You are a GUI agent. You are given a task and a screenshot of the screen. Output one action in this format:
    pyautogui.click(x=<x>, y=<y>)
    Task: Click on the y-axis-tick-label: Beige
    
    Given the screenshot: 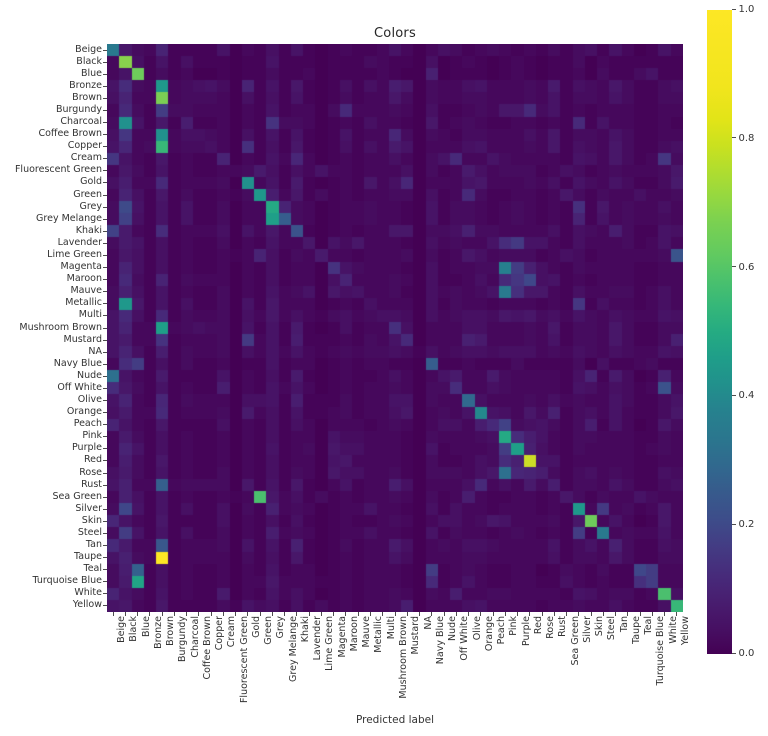 What is the action you would take?
    pyautogui.click(x=88, y=49)
    